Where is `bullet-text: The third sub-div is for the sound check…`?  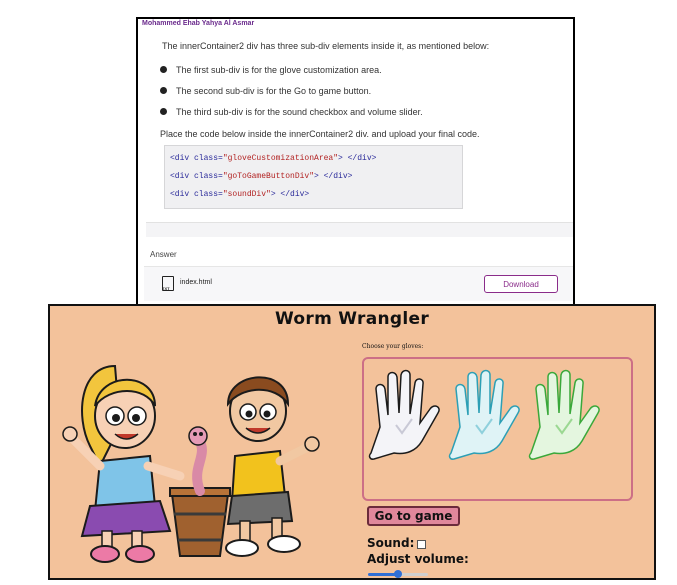 bullet-text: The third sub-div is for the sound check… is located at coordinates (299, 112).